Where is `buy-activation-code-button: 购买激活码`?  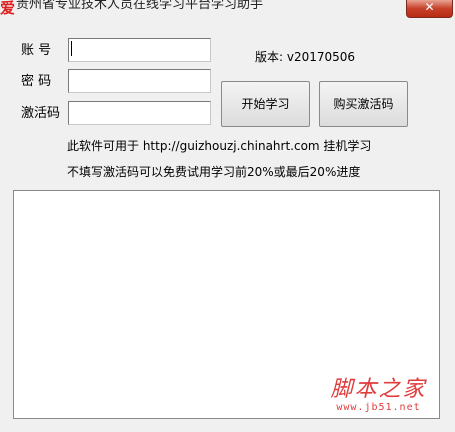
buy-activation-code-button: 购买激活码 is located at coordinates (363, 104).